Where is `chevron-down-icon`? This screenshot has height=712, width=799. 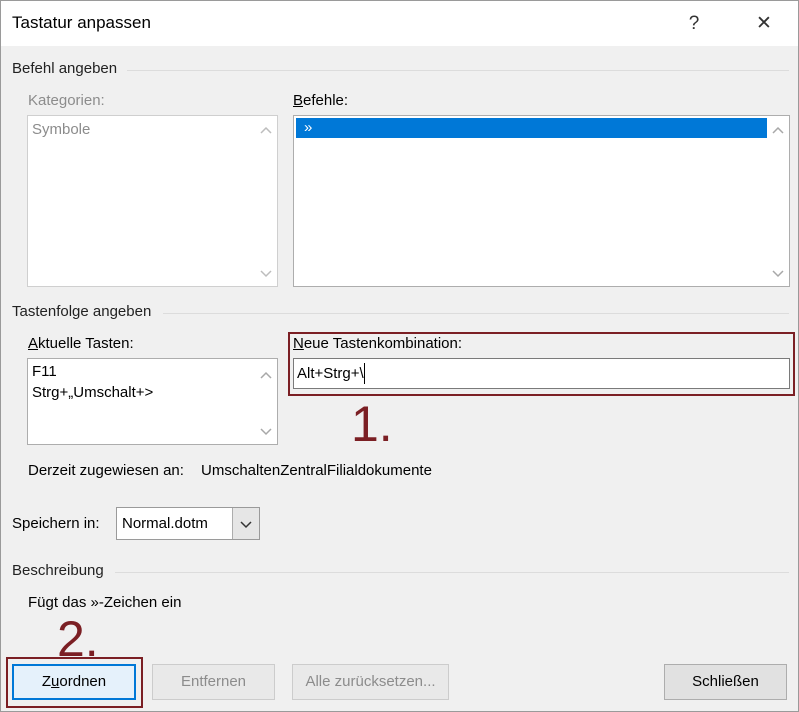 chevron-down-icon is located at coordinates (246, 525).